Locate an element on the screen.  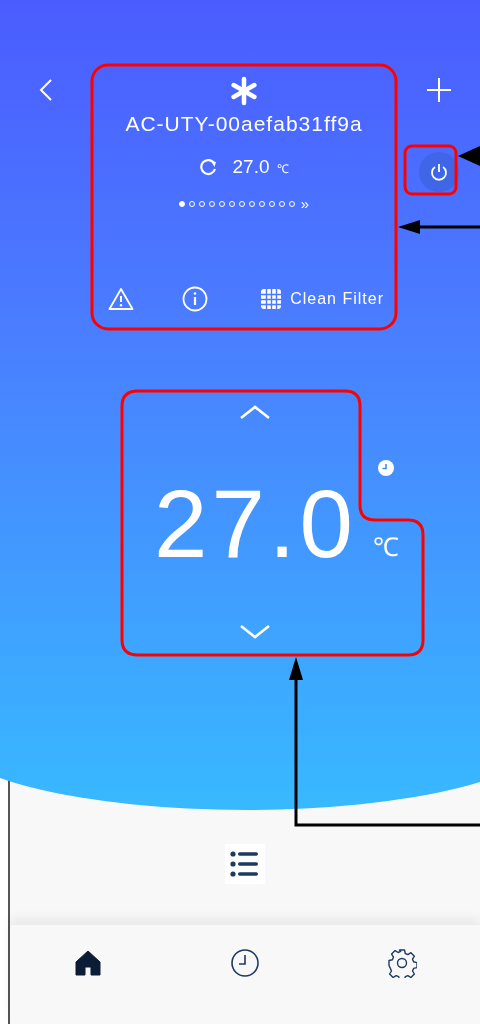
list-icon is located at coordinates (245, 864).